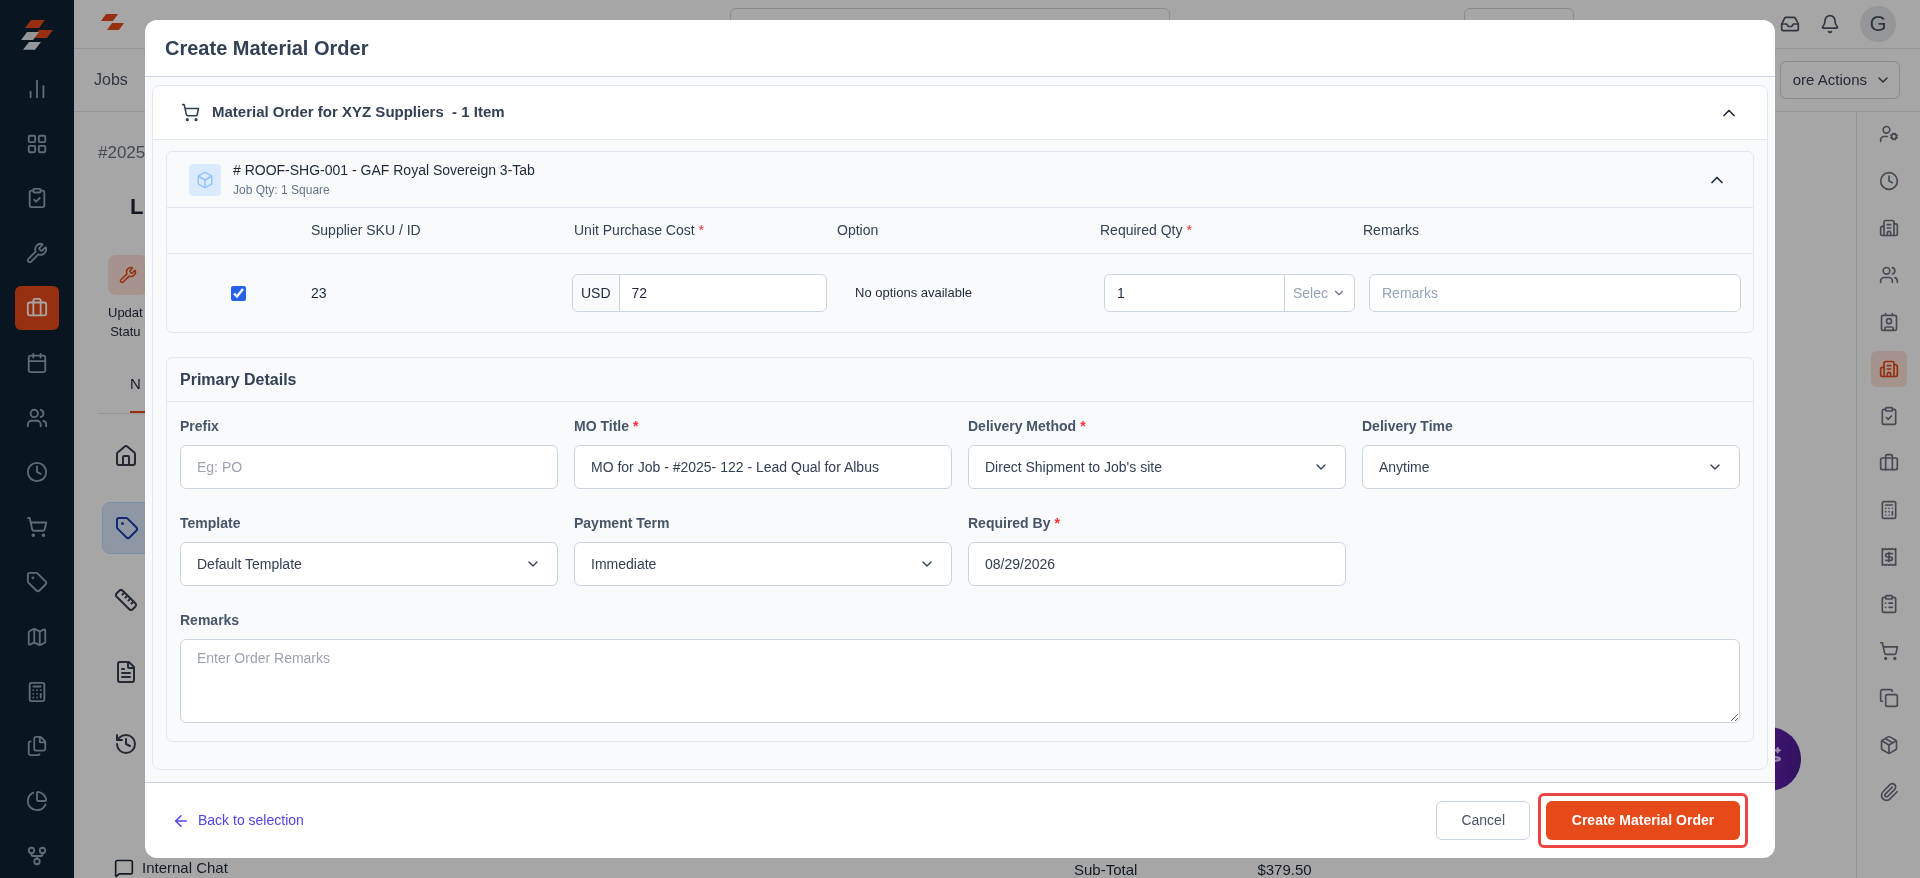 This screenshot has height=878, width=1920. I want to click on map-icon, so click(37, 636).